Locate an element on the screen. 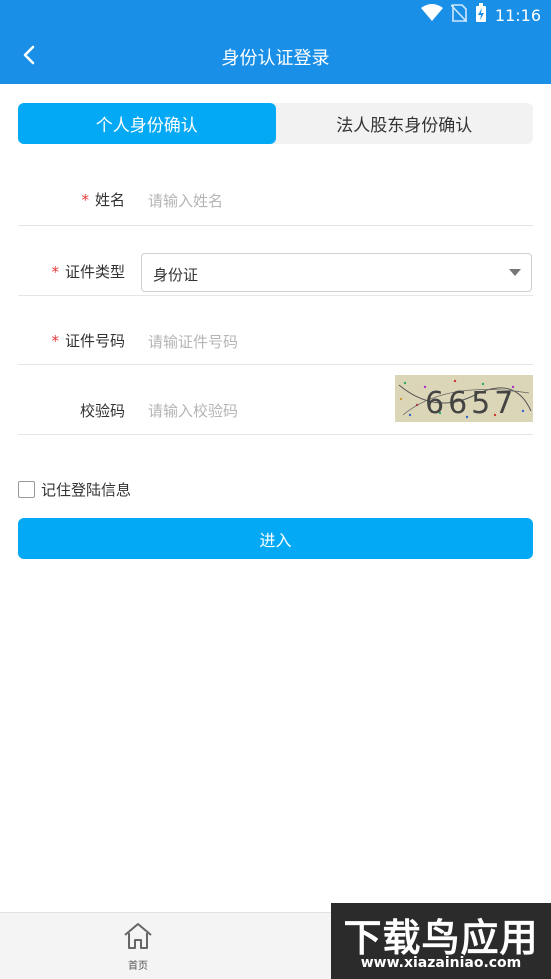  status-icons: 11:16 is located at coordinates (480, 15).